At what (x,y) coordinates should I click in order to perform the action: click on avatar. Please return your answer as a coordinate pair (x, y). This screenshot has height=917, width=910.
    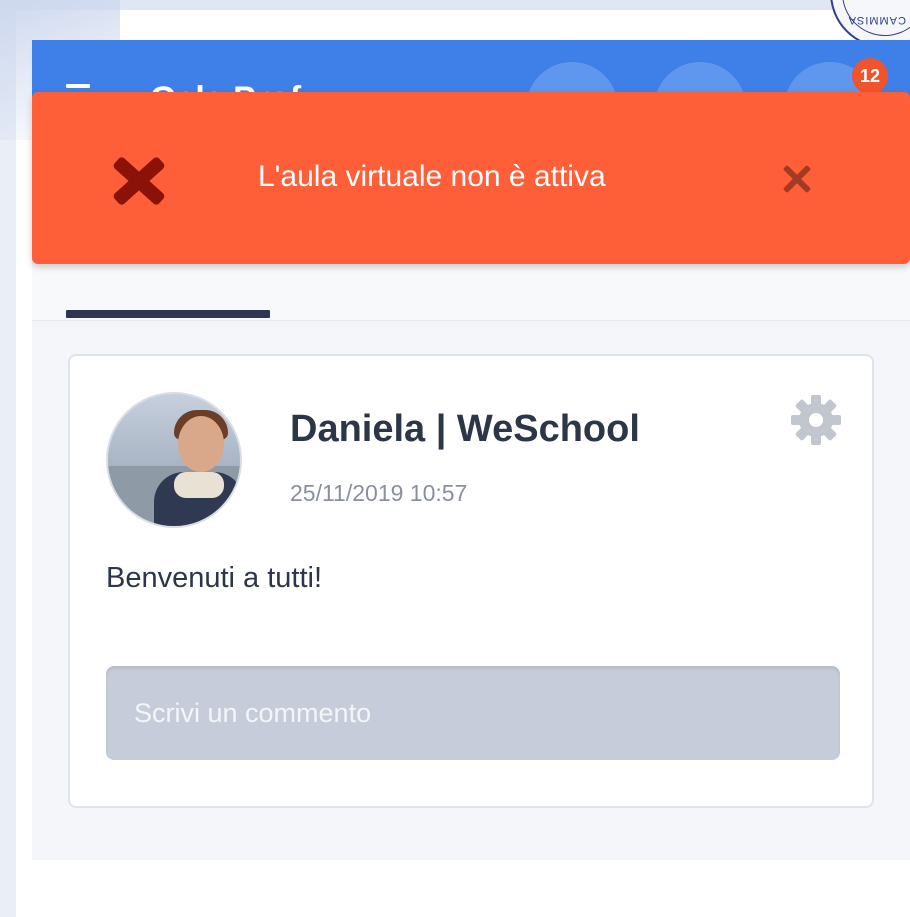
    Looking at the image, I should click on (174, 460).